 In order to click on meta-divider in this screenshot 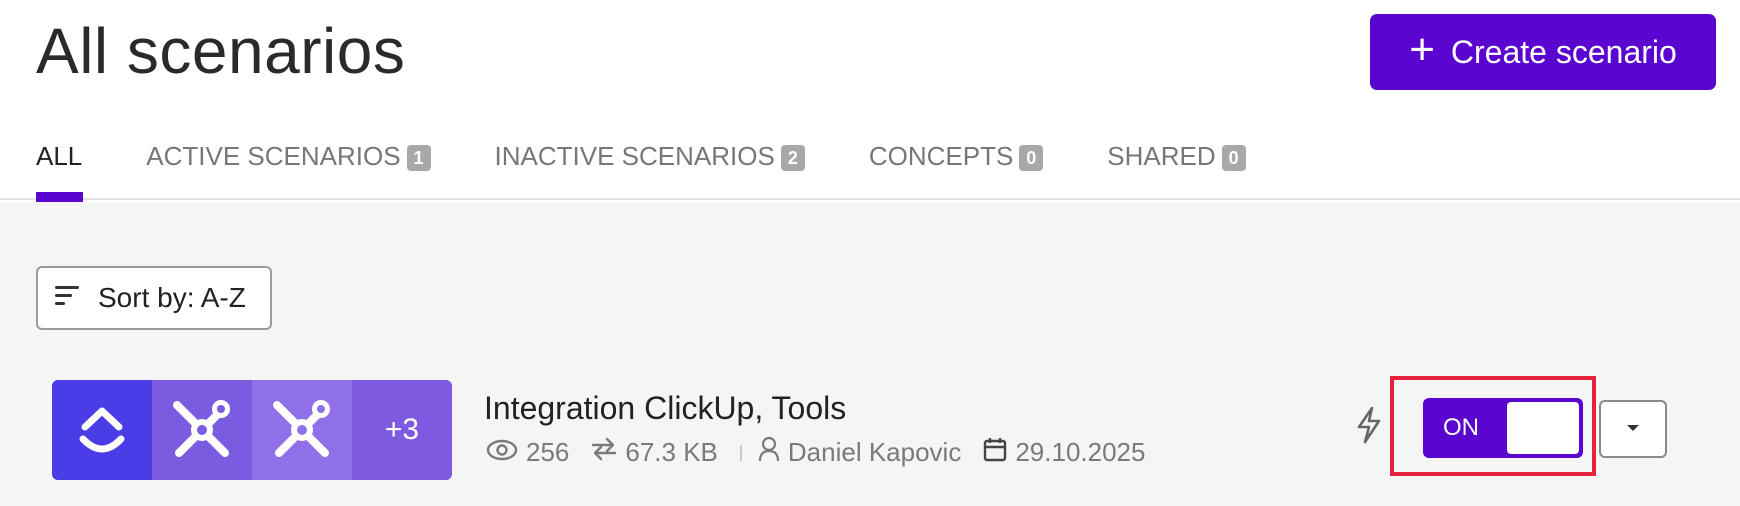, I will do `click(740, 452)`.